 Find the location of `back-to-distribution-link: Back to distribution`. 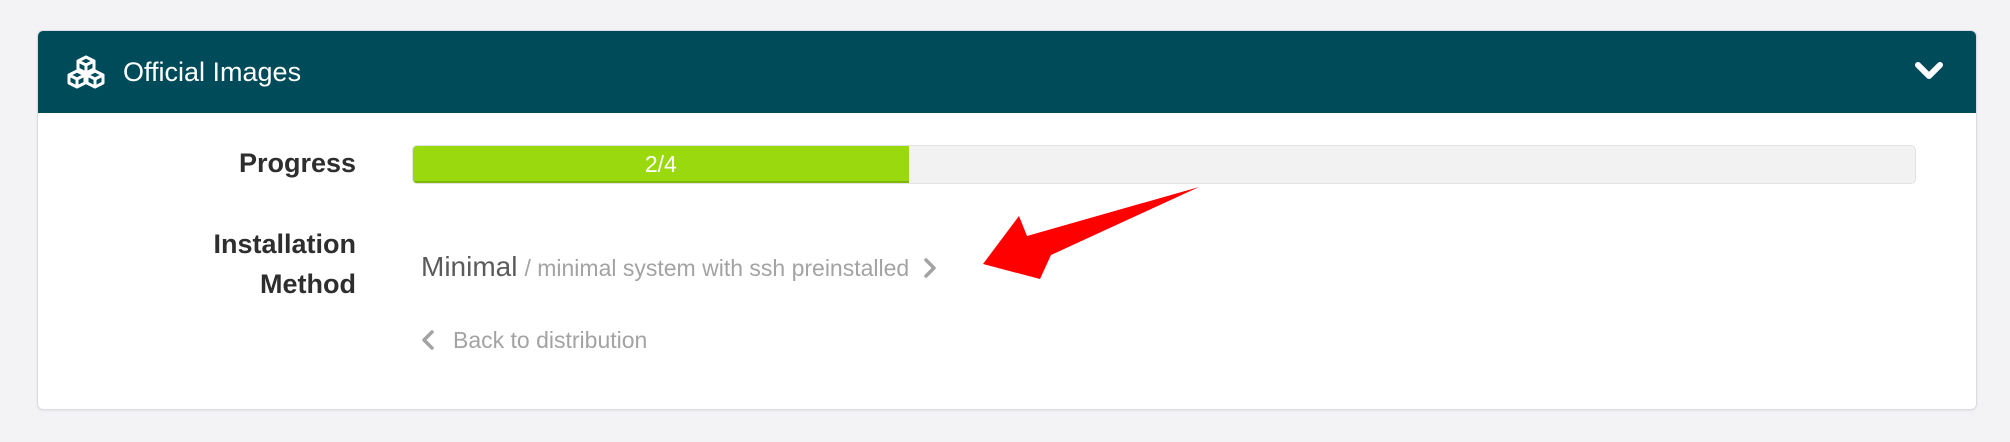

back-to-distribution-link: Back to distribution is located at coordinates (534, 340).